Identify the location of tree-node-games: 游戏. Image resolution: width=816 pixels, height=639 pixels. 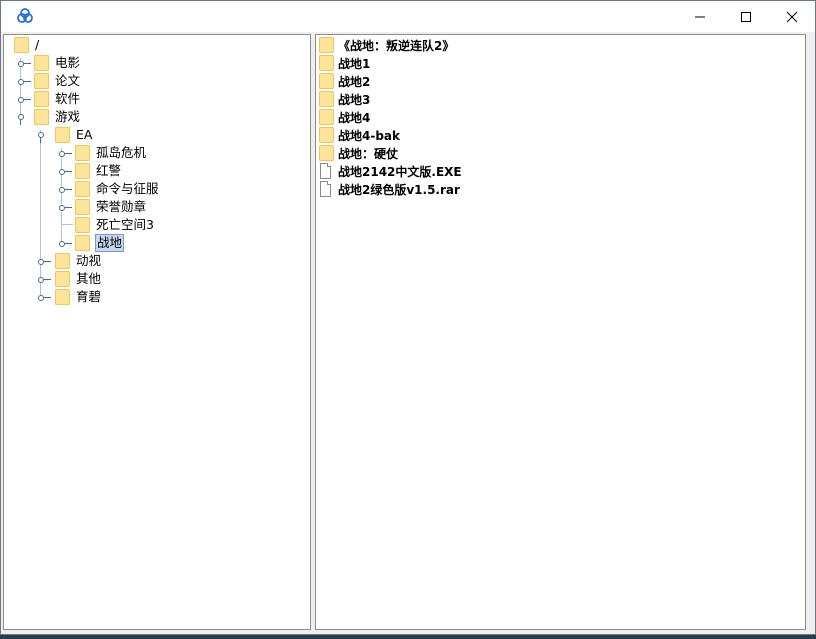
(56, 117).